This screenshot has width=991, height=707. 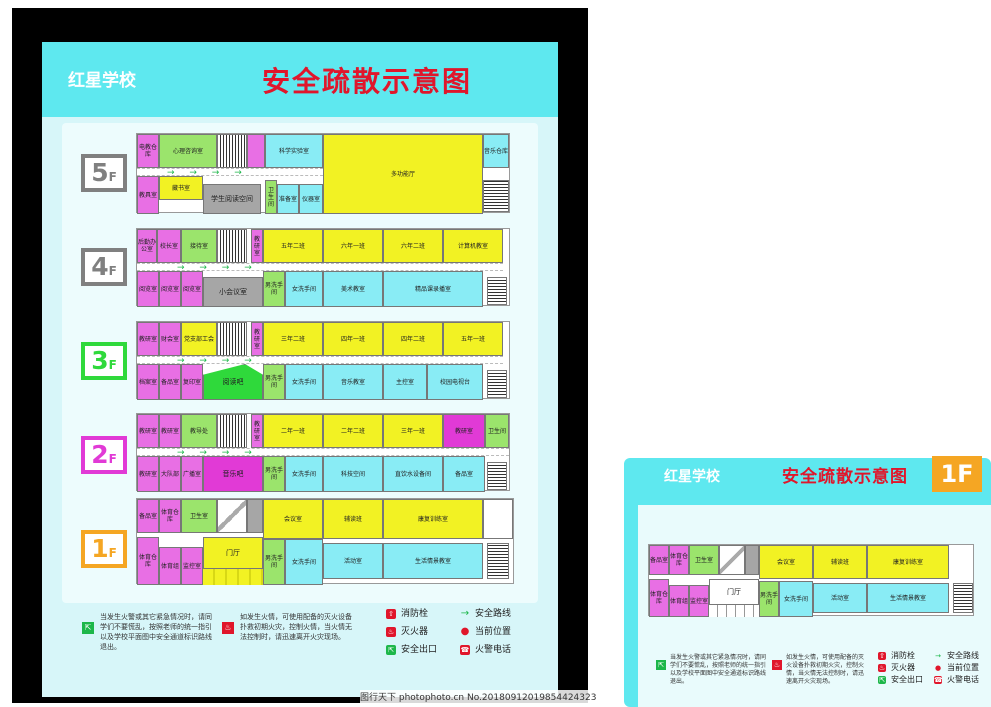 What do you see at coordinates (288, 199) in the screenshot?
I see `room: 准备室` at bounding box center [288, 199].